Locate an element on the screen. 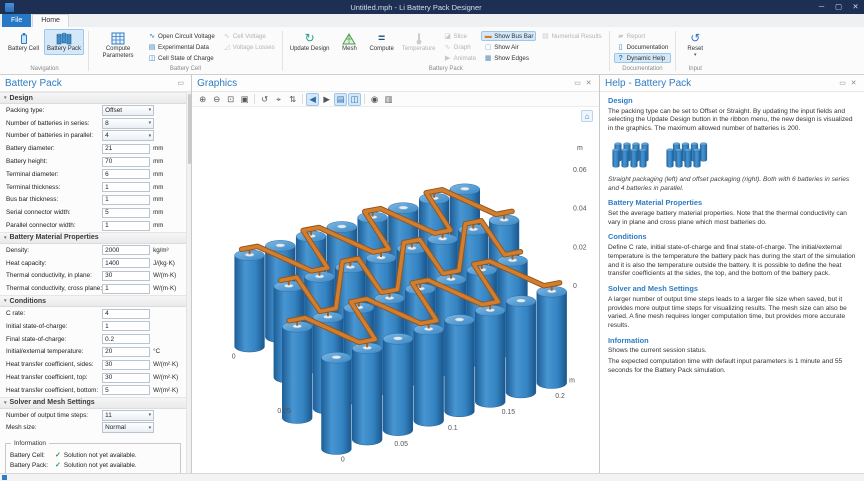  zoom-in-icon: ⊕ is located at coordinates (202, 99).